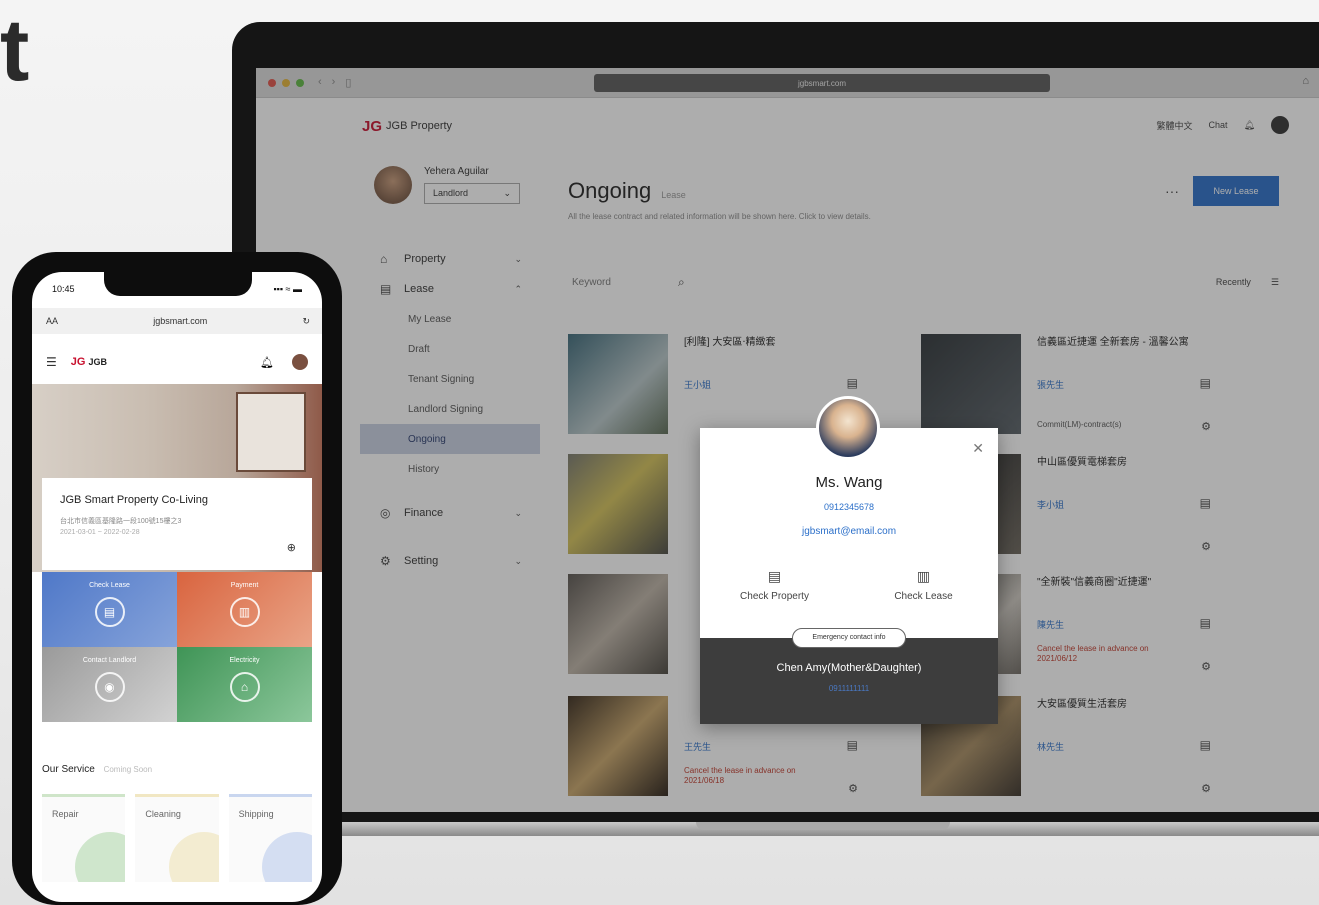  What do you see at coordinates (109, 660) in the screenshot?
I see `tile-label: Contact Landlord` at bounding box center [109, 660].